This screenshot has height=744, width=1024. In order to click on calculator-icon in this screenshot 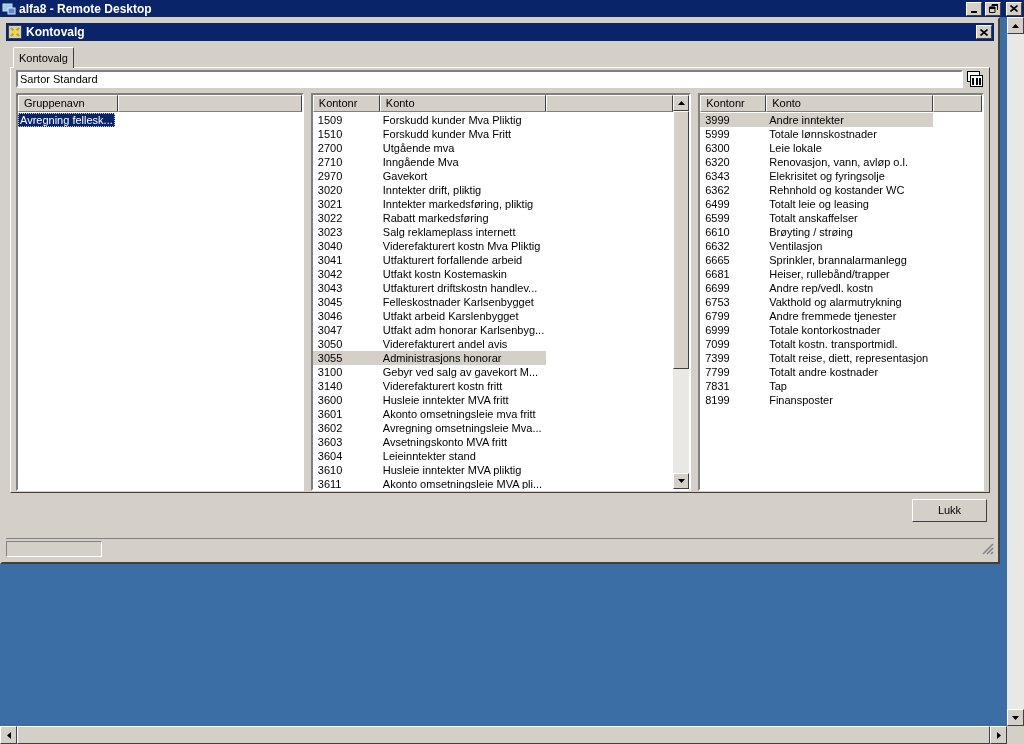, I will do `click(975, 79)`.